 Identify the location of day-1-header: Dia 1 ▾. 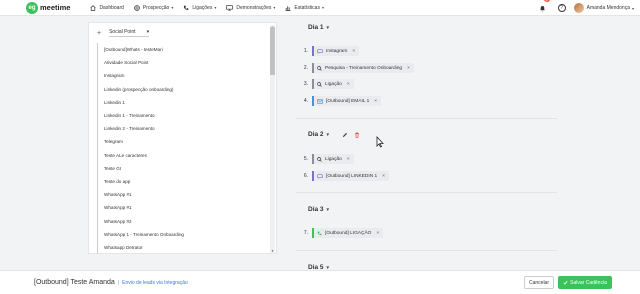
(318, 27).